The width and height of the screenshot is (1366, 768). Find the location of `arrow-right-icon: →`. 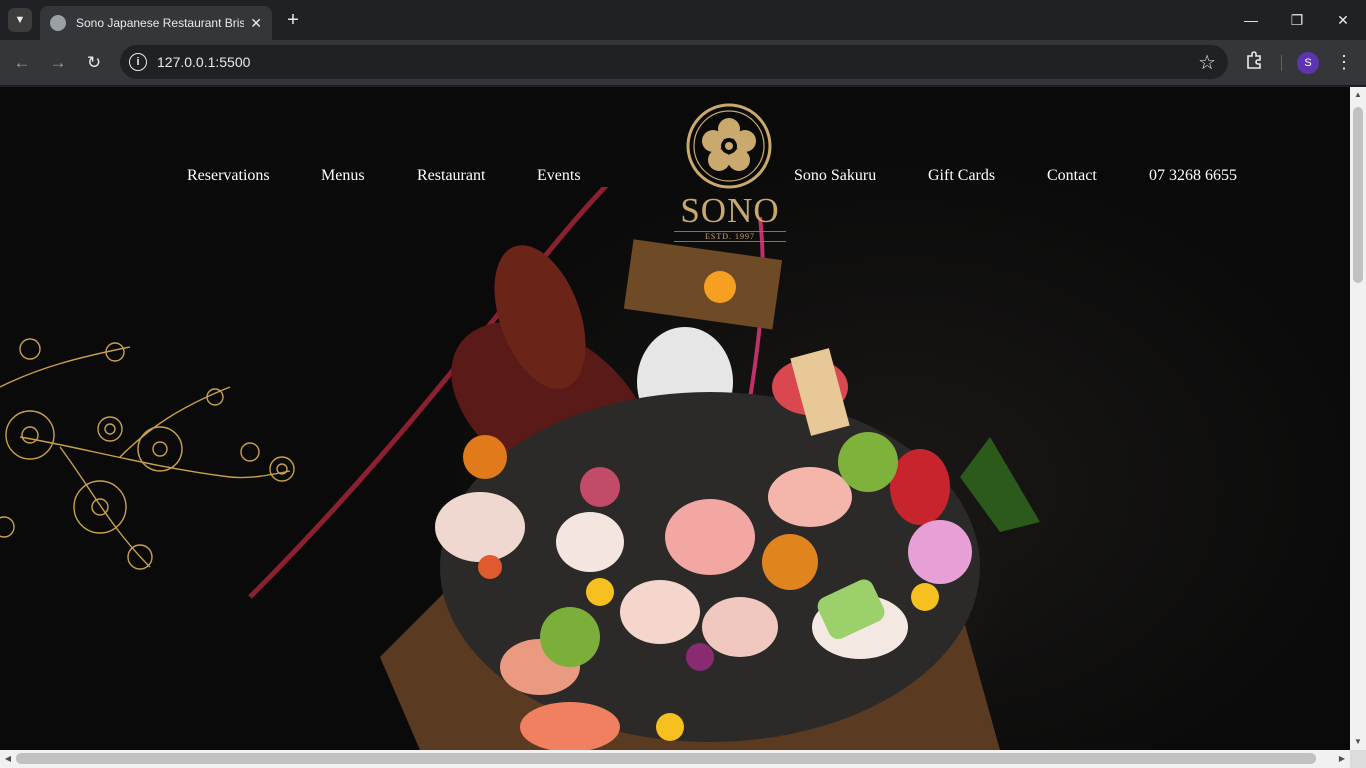

arrow-right-icon: → is located at coordinates (58, 62).